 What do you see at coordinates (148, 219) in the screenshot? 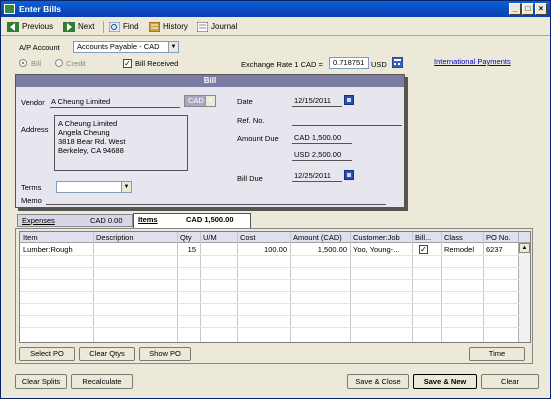
I see `tab-items-label: Items` at bounding box center [148, 219].